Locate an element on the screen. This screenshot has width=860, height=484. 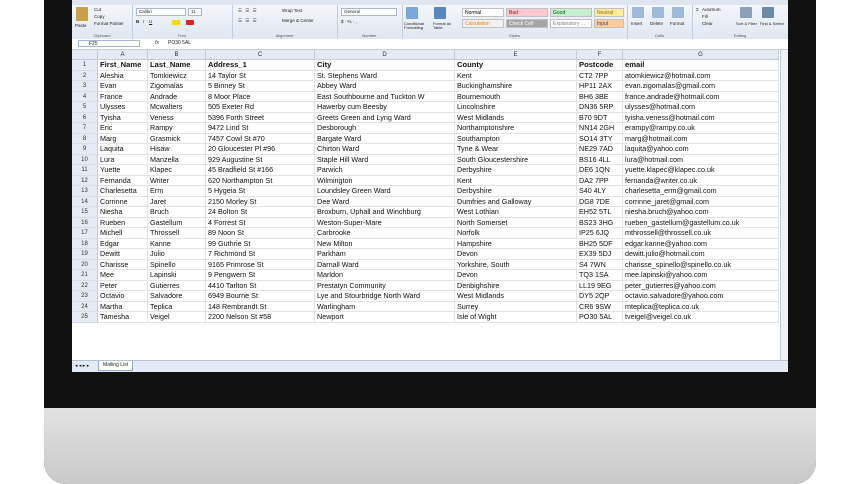
table-cell: Norfolk is located at coordinates (516, 233).